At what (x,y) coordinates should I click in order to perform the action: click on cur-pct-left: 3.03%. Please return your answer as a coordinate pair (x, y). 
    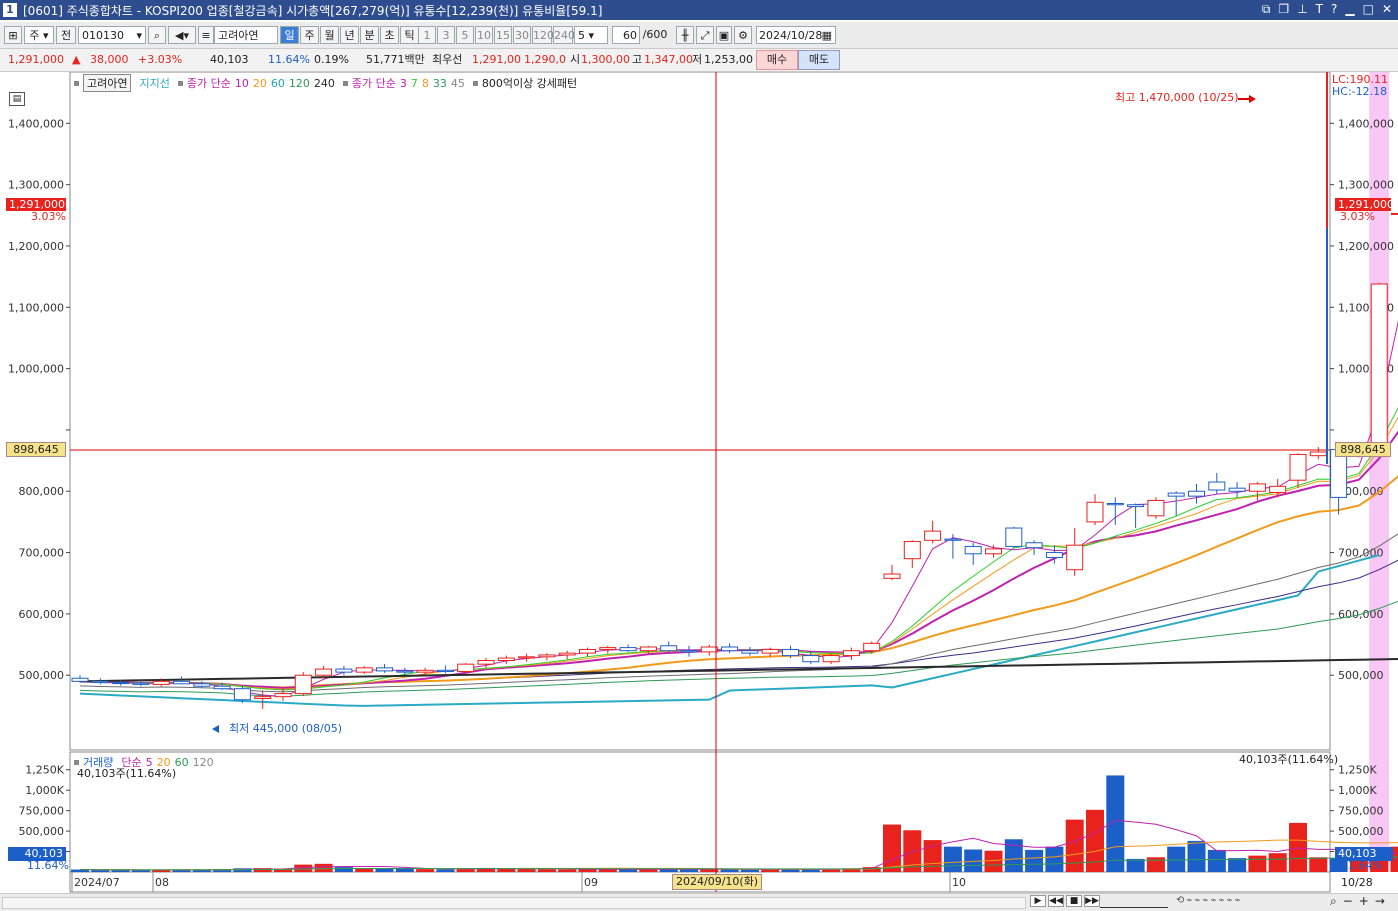
    Looking at the image, I should click on (48, 217).